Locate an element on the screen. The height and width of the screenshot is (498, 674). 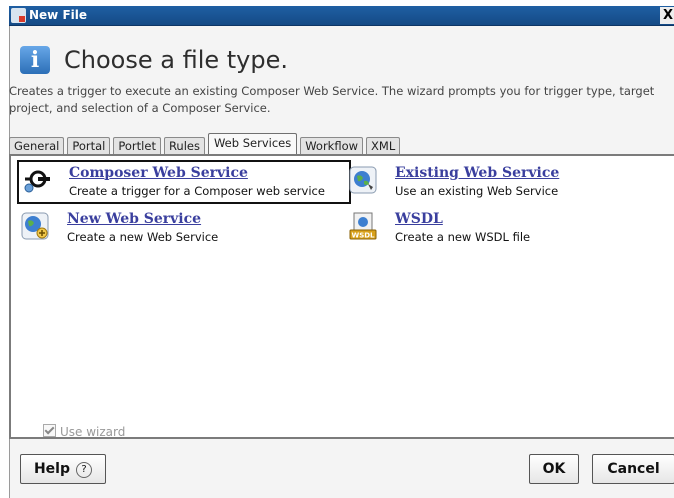
cancel-button: Cancel is located at coordinates (633, 469).